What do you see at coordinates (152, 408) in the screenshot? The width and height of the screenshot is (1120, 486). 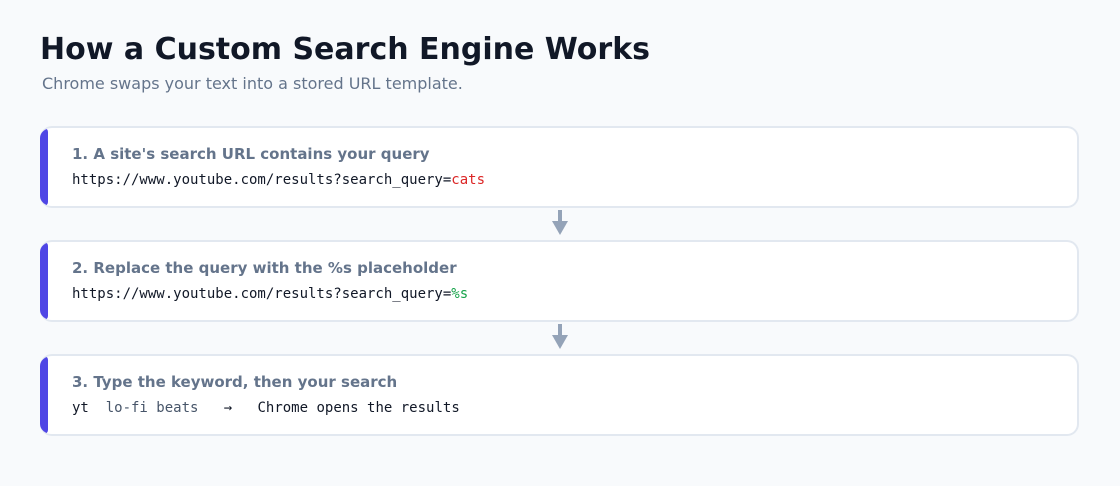 I see `search-query: lo-fi beats` at bounding box center [152, 408].